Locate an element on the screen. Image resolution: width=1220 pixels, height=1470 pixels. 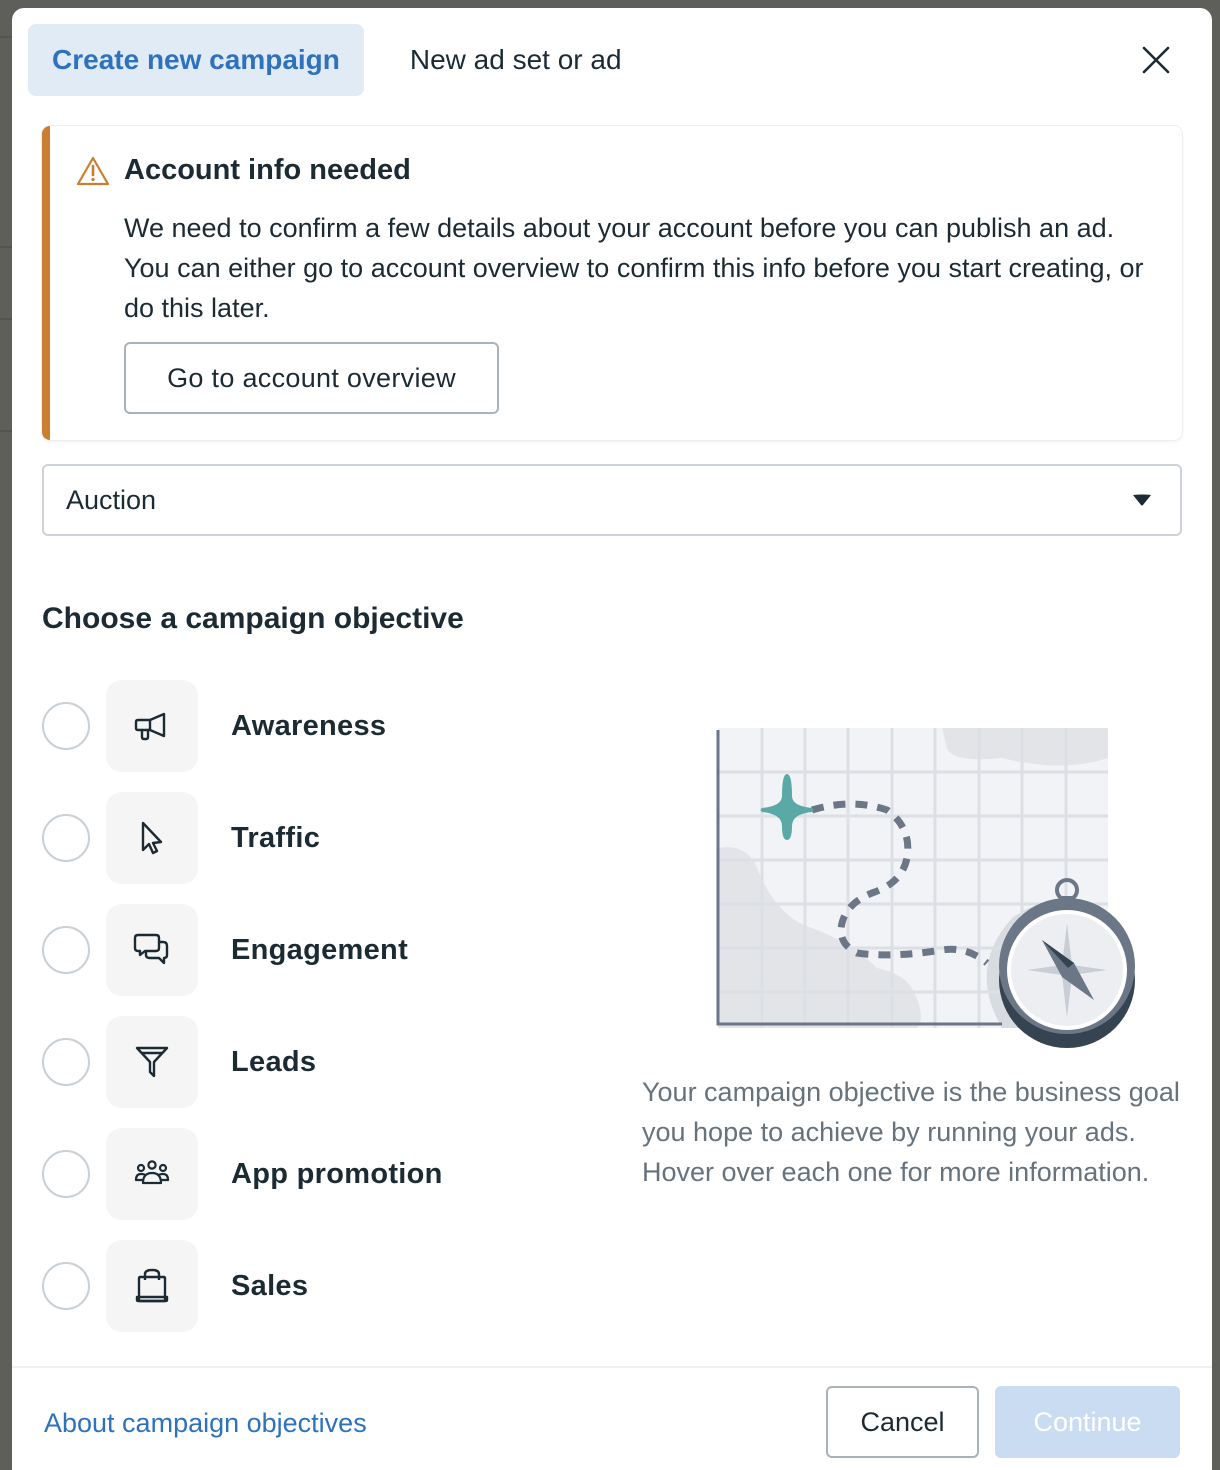
tab-create-new-campaign: Create new campaign is located at coordinates (196, 60).